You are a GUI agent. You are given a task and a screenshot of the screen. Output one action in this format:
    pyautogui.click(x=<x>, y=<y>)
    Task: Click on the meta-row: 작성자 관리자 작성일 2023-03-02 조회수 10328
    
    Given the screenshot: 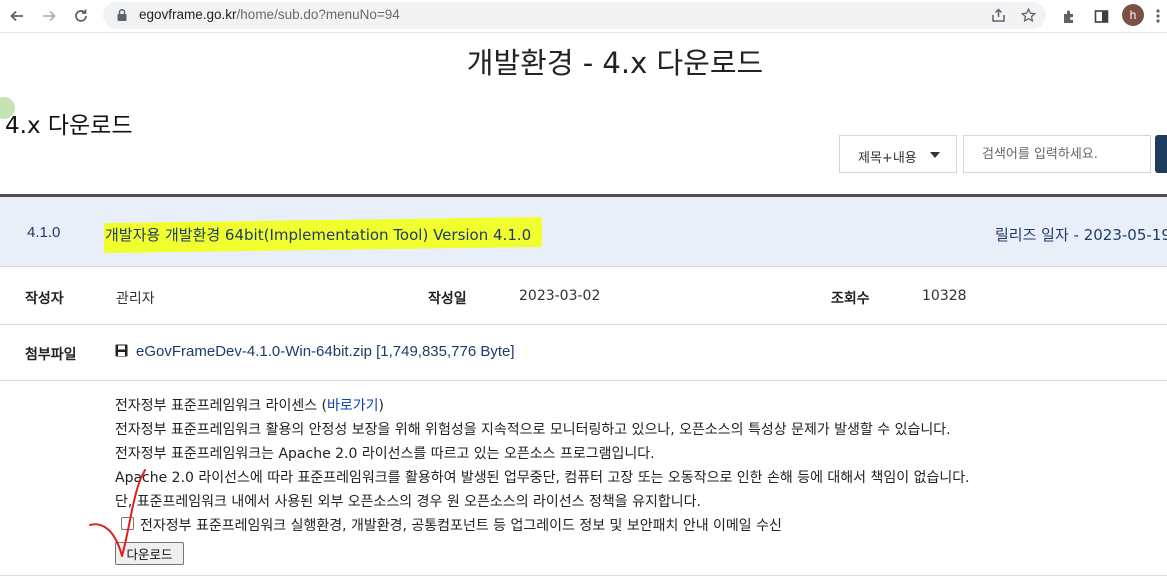 What is the action you would take?
    pyautogui.click(x=583, y=296)
    